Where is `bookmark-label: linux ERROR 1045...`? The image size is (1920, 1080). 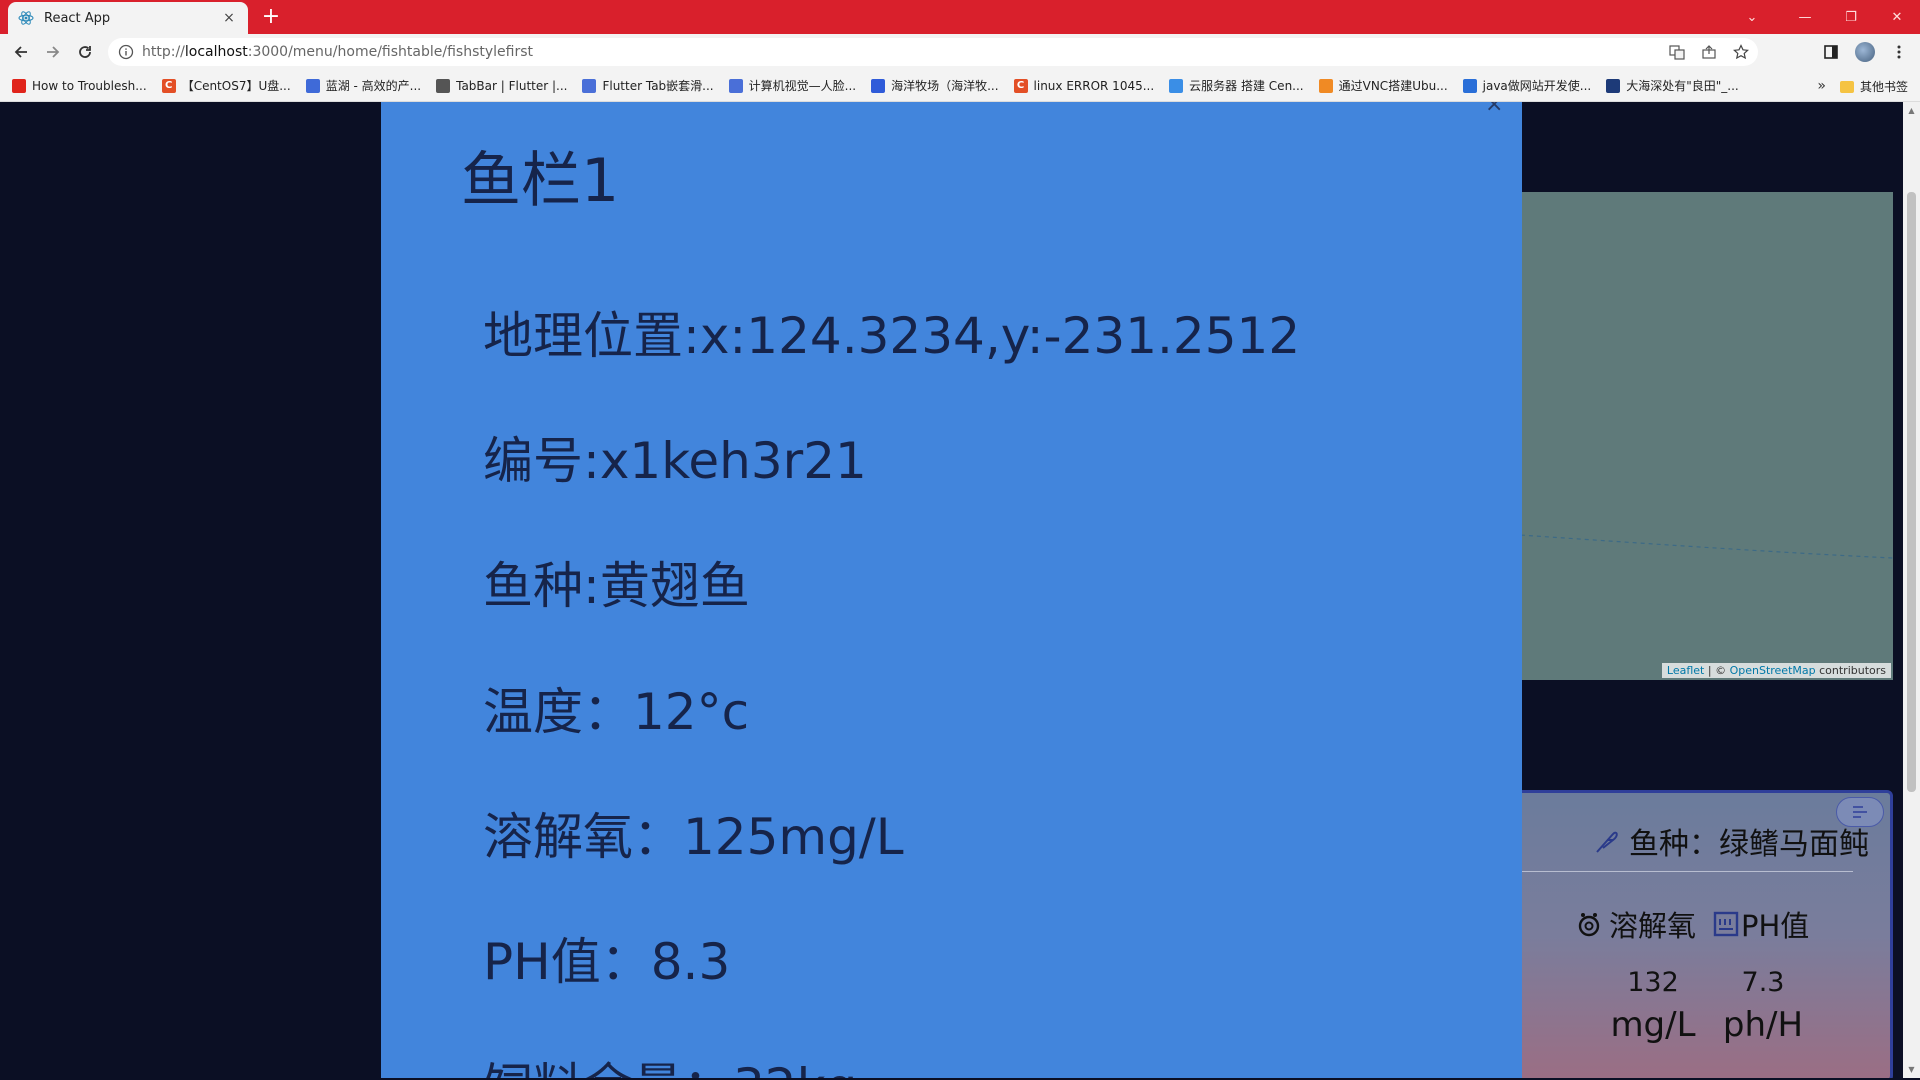 bookmark-label: linux ERROR 1045... is located at coordinates (1094, 85).